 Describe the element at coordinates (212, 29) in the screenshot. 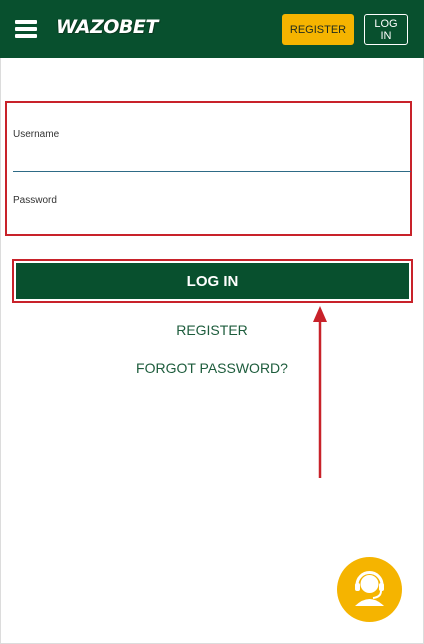

I see `top-bar: WAZOBET REGISTER LOG IN` at that location.